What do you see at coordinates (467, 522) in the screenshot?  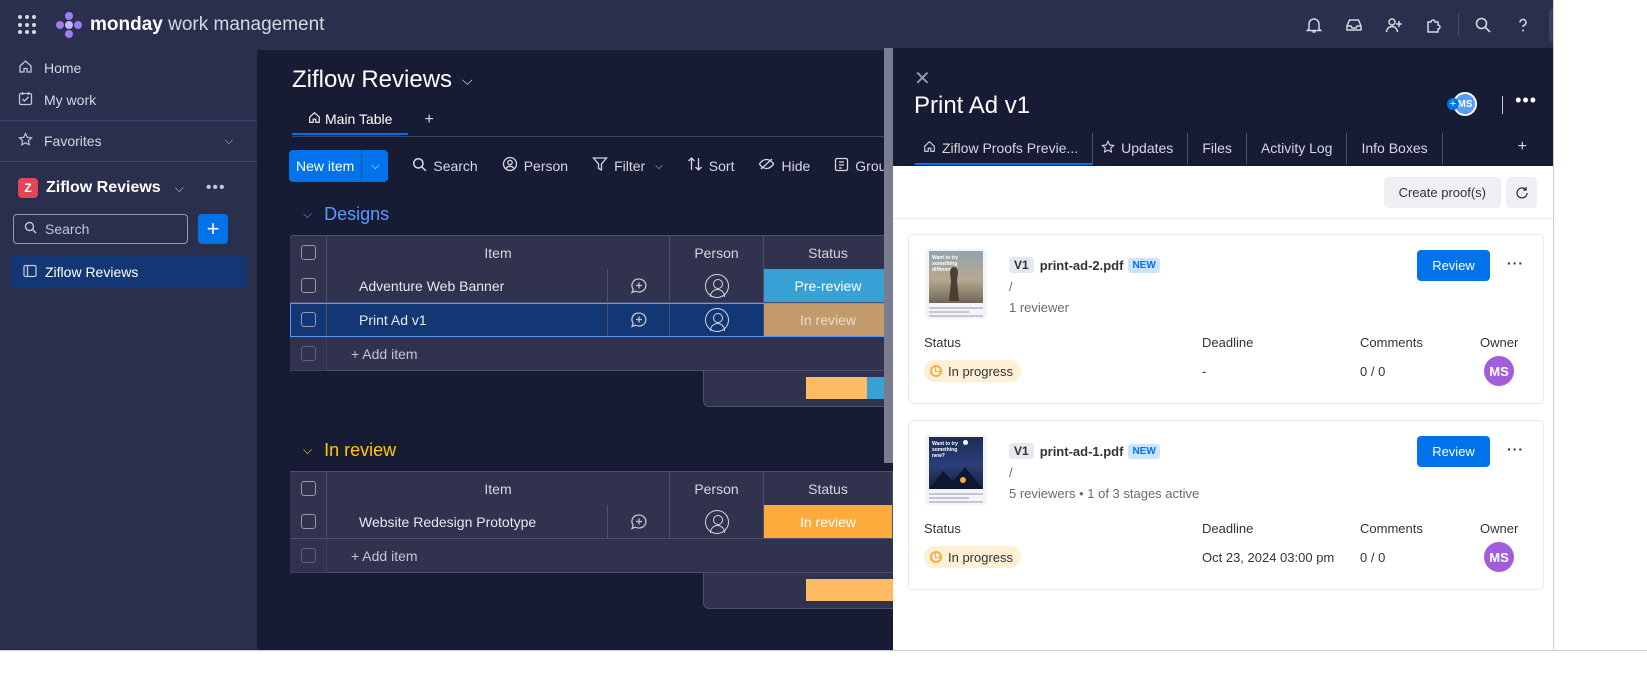 I see `item-name-cell: Website Redesign Prototype` at bounding box center [467, 522].